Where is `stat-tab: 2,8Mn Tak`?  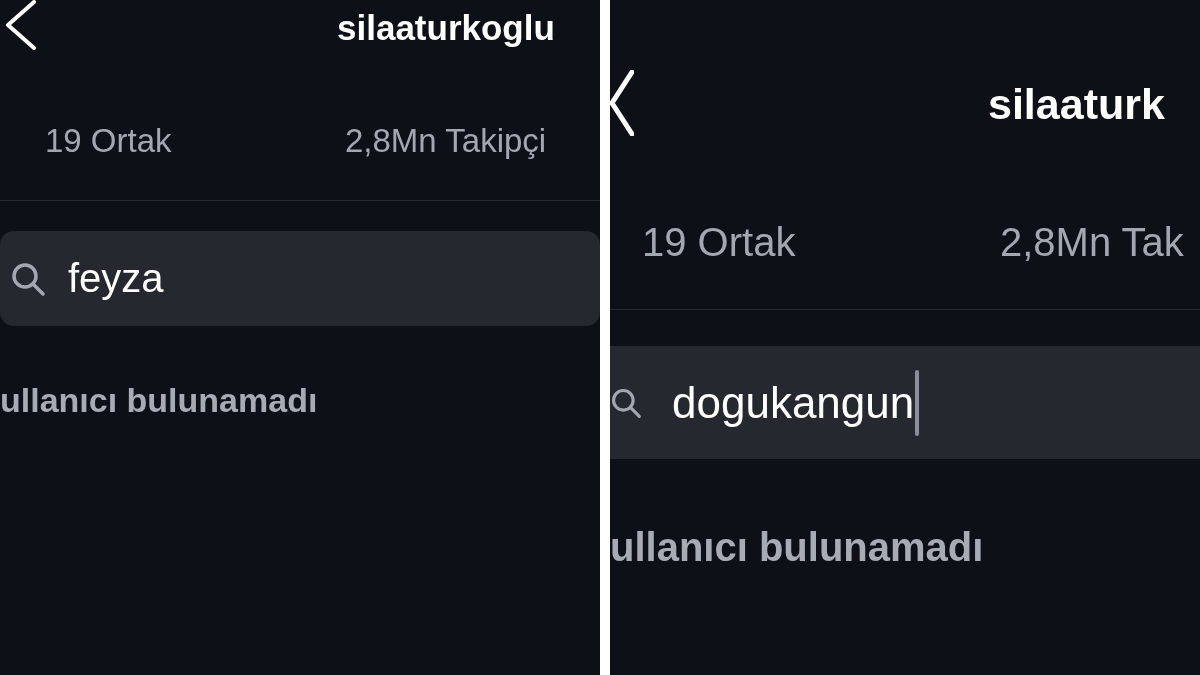
stat-tab: 2,8Mn Tak is located at coordinates (1092, 245).